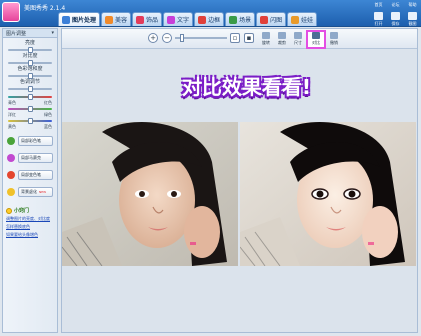 This screenshot has height=336, width=421. I want to click on resize-label: 尺寸, so click(298, 42).